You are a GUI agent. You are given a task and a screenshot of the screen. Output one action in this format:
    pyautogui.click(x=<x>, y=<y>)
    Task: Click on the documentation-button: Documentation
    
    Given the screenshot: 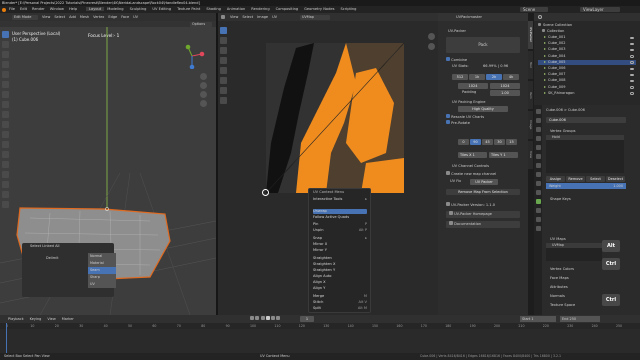 What is the action you would take?
    pyautogui.click(x=483, y=224)
    